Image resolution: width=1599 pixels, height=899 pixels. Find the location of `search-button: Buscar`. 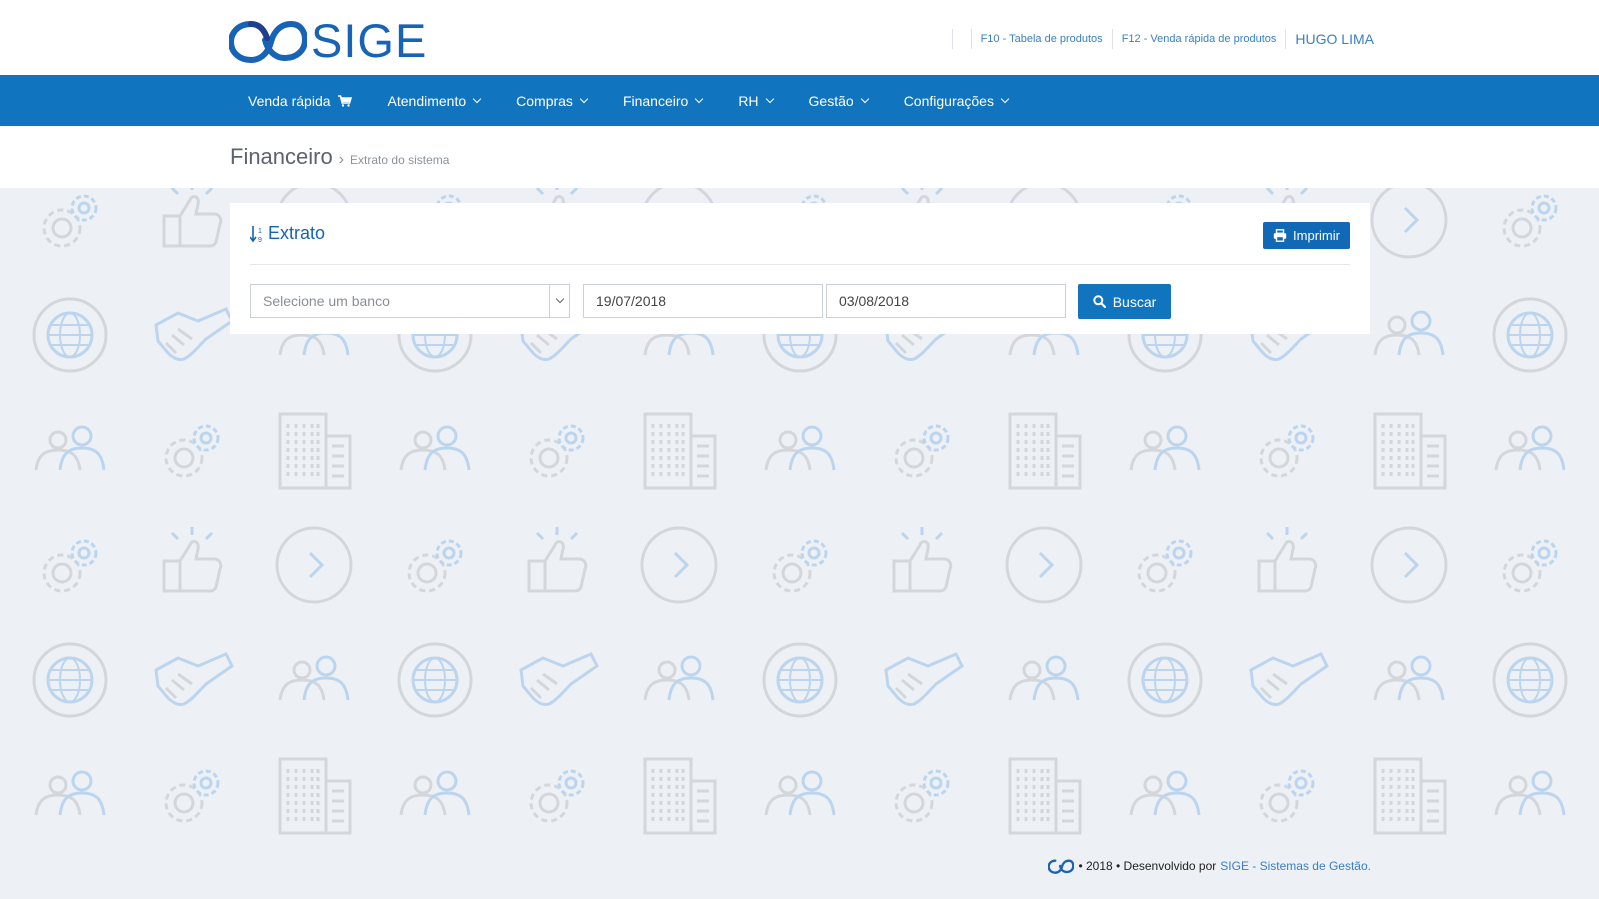

search-button: Buscar is located at coordinates (1124, 301).